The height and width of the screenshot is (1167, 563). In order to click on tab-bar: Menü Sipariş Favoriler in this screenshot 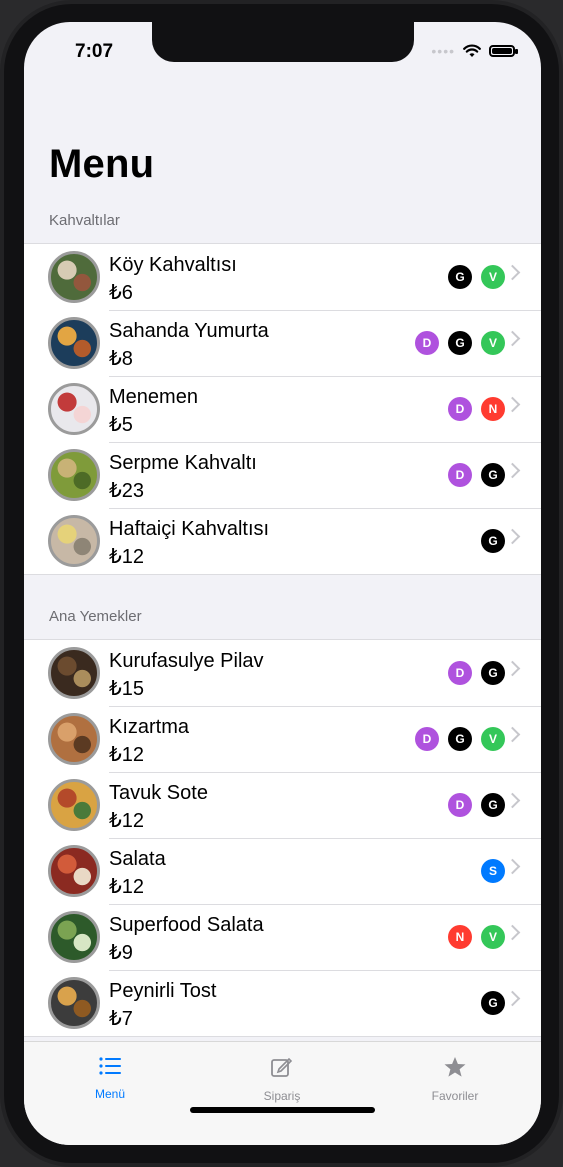, I will do `click(282, 1093)`.